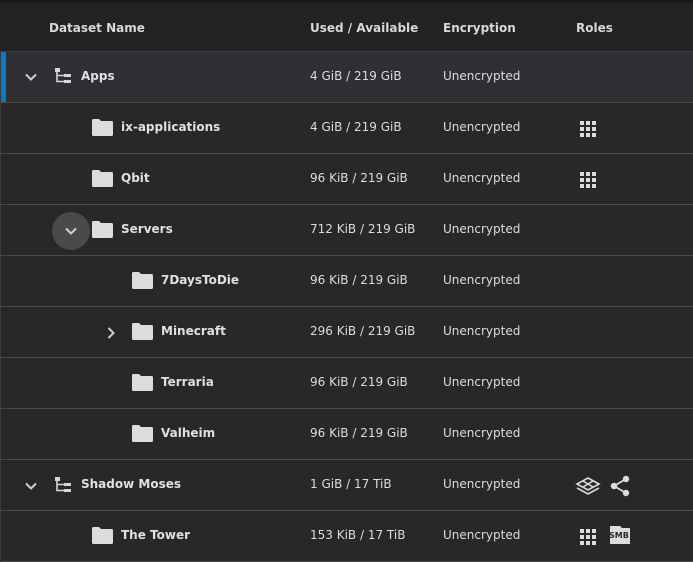 This screenshot has height=562, width=693. I want to click on smb-share-icon: SMB, so click(620, 536).